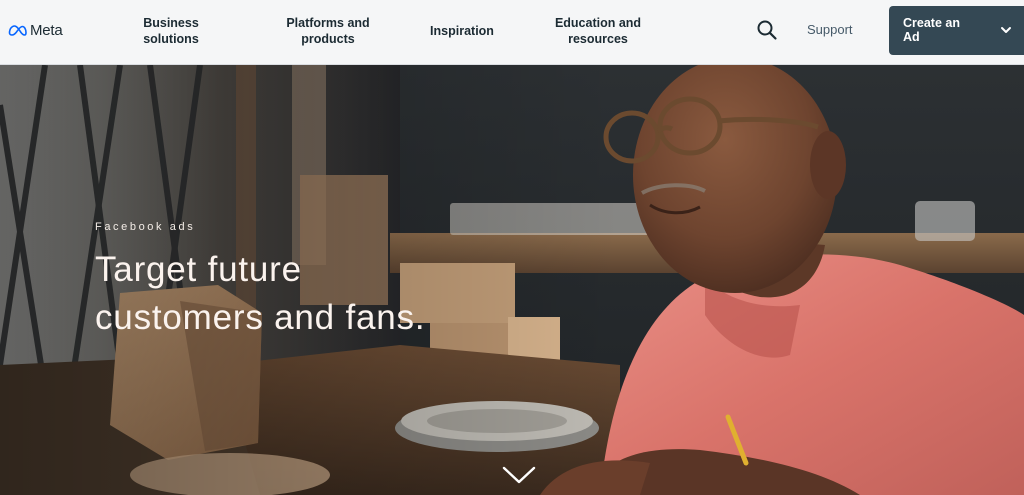 The height and width of the screenshot is (495, 1024). I want to click on nav-label-line1: Business, so click(171, 23).